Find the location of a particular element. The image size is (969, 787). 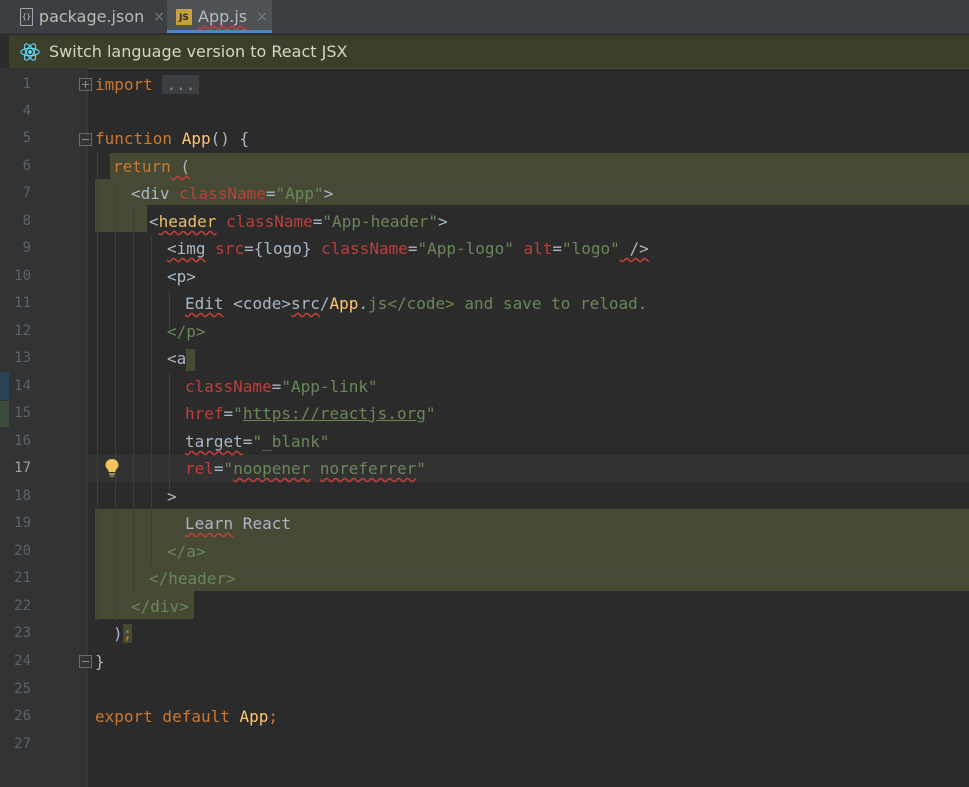

line-number: 21 is located at coordinates (22, 578).